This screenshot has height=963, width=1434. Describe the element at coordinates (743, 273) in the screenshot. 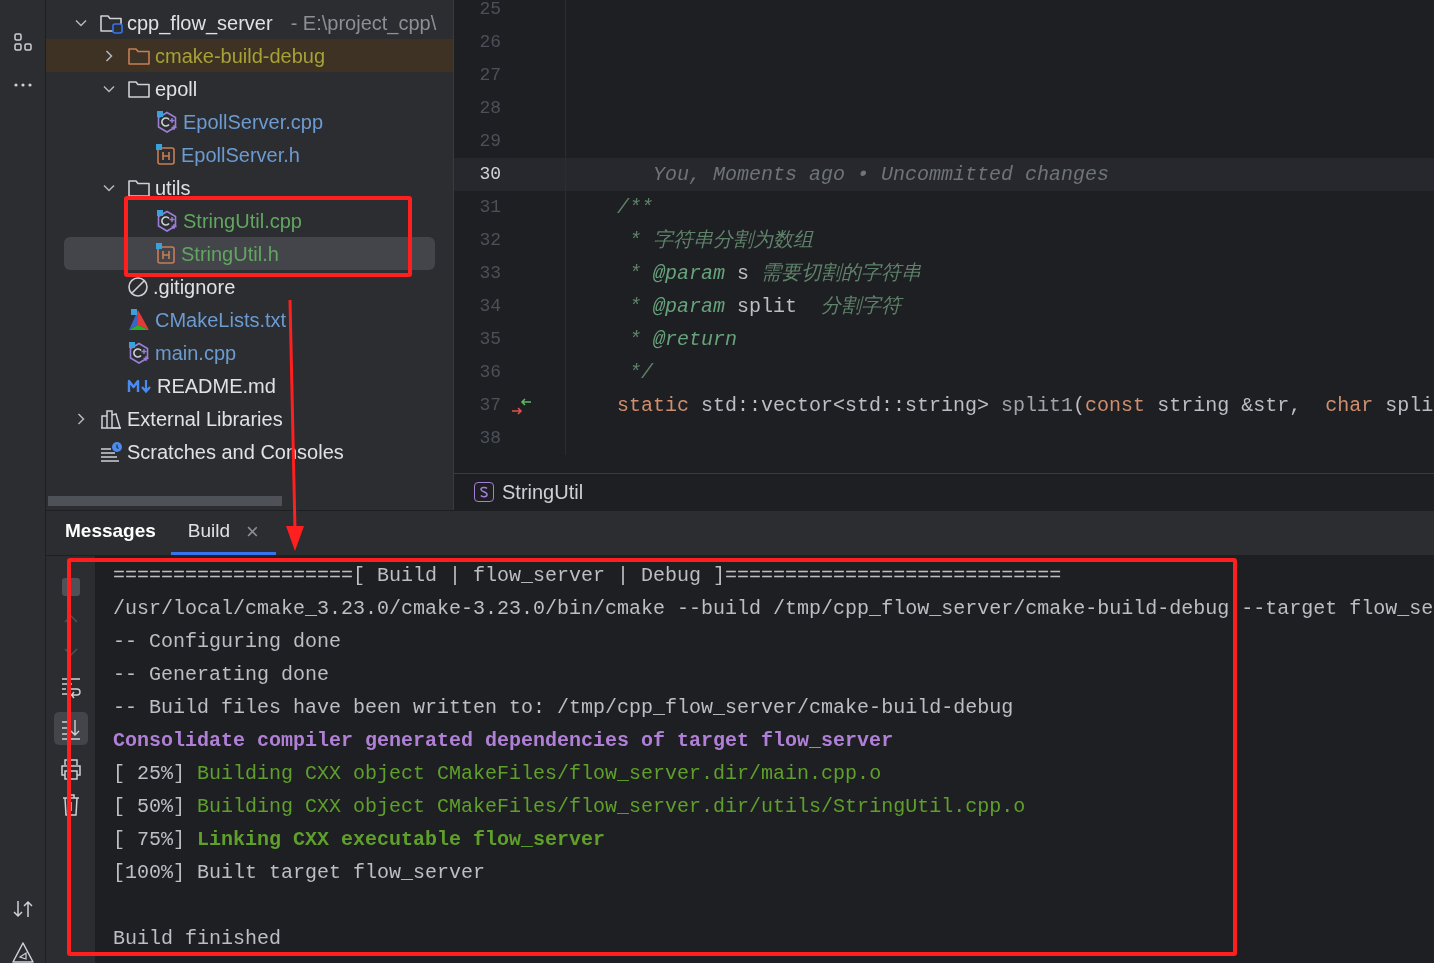

I see `code-token: s` at that location.